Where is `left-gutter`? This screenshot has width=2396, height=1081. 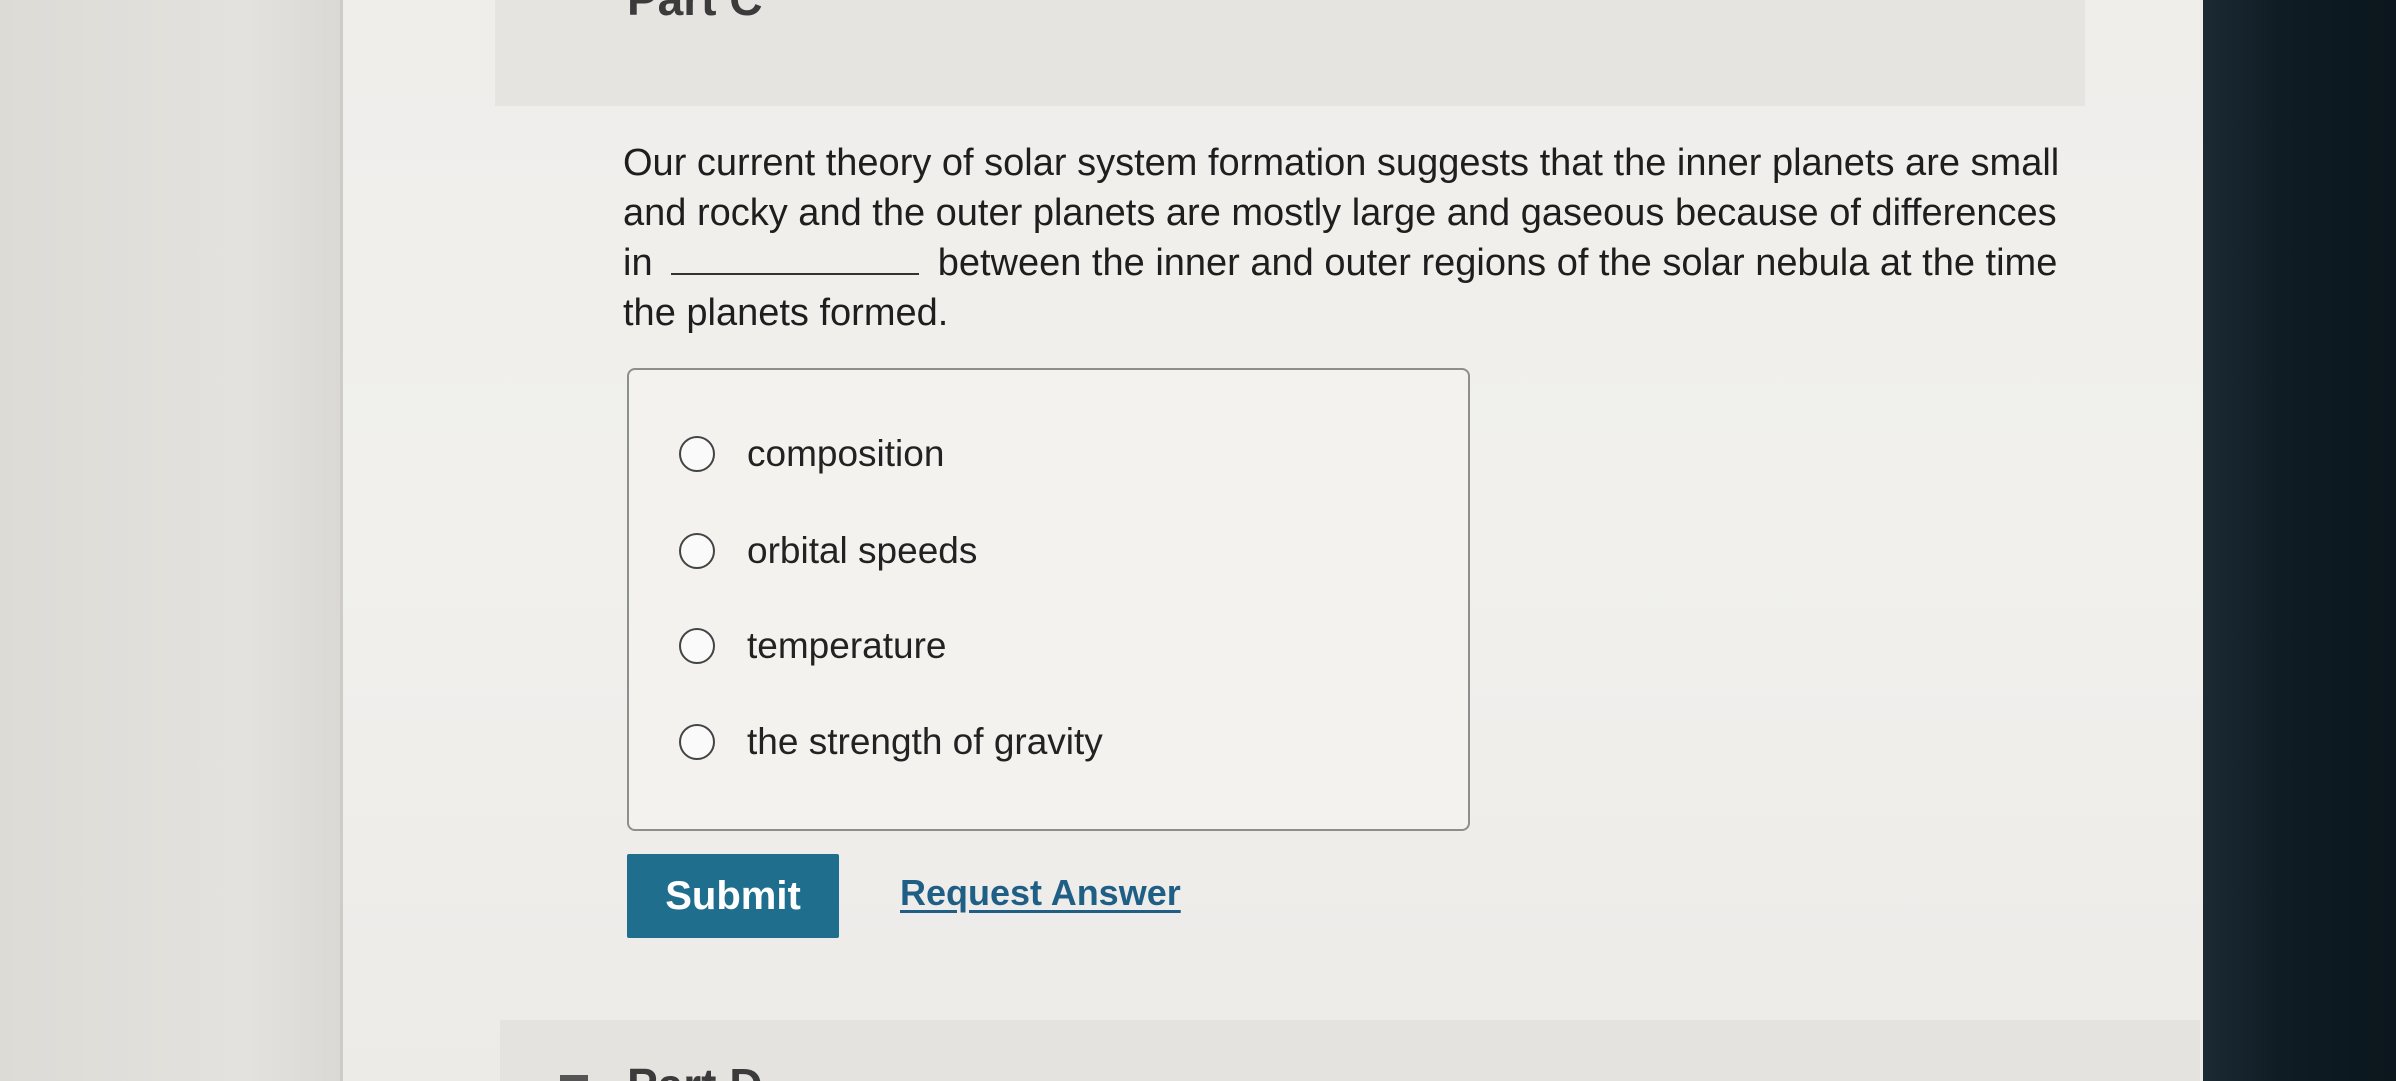 left-gutter is located at coordinates (175, 540).